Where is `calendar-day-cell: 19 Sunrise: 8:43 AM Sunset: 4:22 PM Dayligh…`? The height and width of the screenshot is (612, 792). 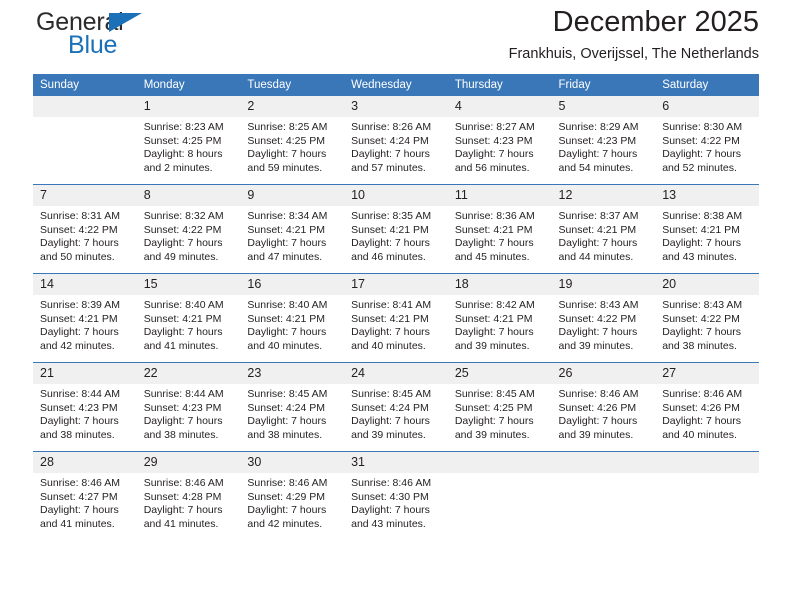 calendar-day-cell: 19 Sunrise: 8:43 AM Sunset: 4:22 PM Dayligh… is located at coordinates (603, 318).